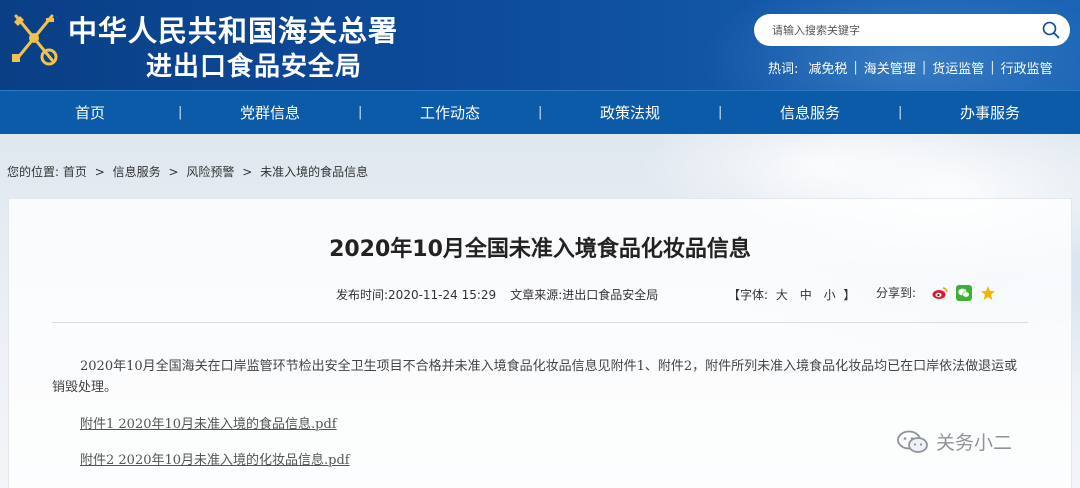  I want to click on search-icon, so click(1051, 30).